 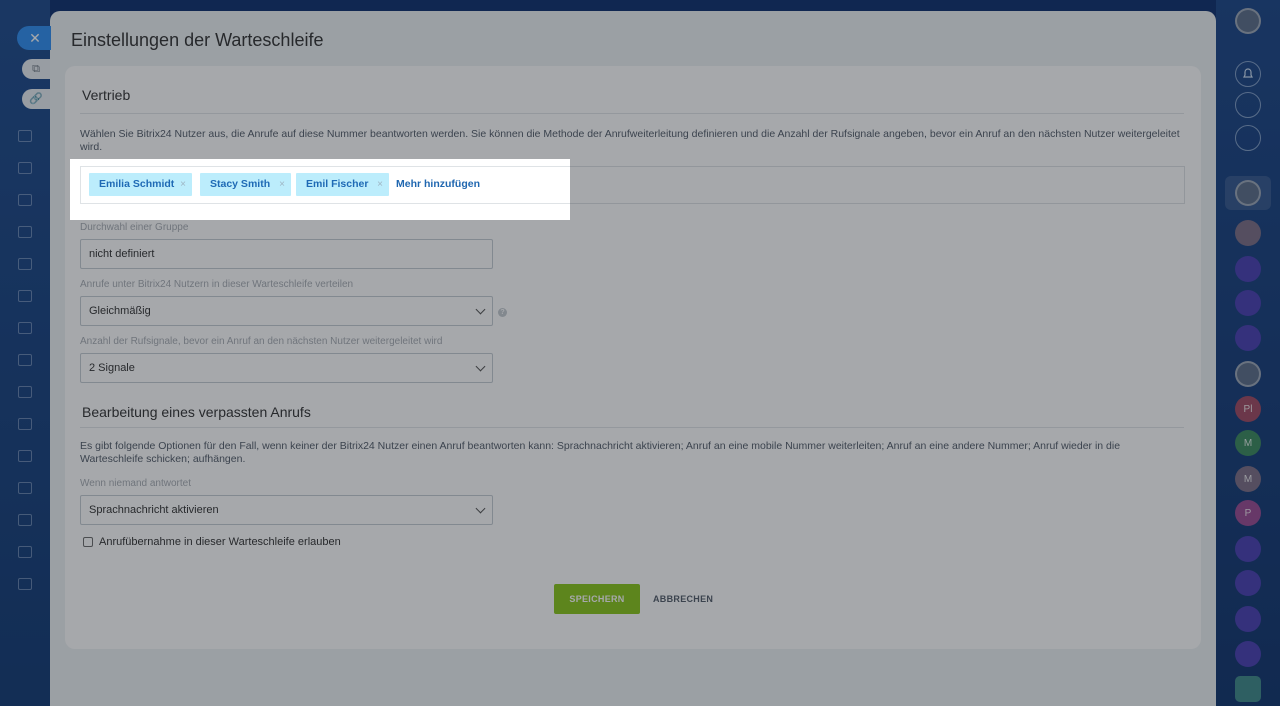 I want to click on sidebar-contacts-icon, so click(x=25, y=168).